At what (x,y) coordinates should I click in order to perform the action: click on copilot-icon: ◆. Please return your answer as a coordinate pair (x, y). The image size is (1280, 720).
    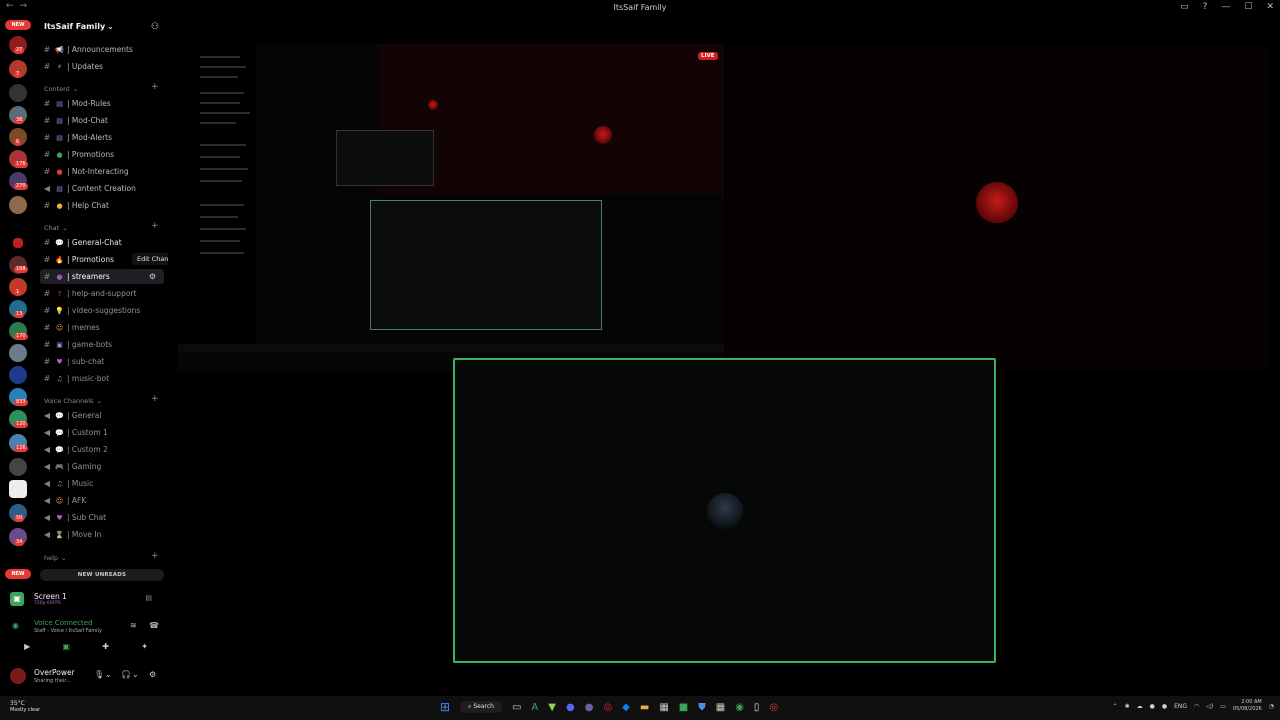
    Looking at the image, I should click on (626, 707).